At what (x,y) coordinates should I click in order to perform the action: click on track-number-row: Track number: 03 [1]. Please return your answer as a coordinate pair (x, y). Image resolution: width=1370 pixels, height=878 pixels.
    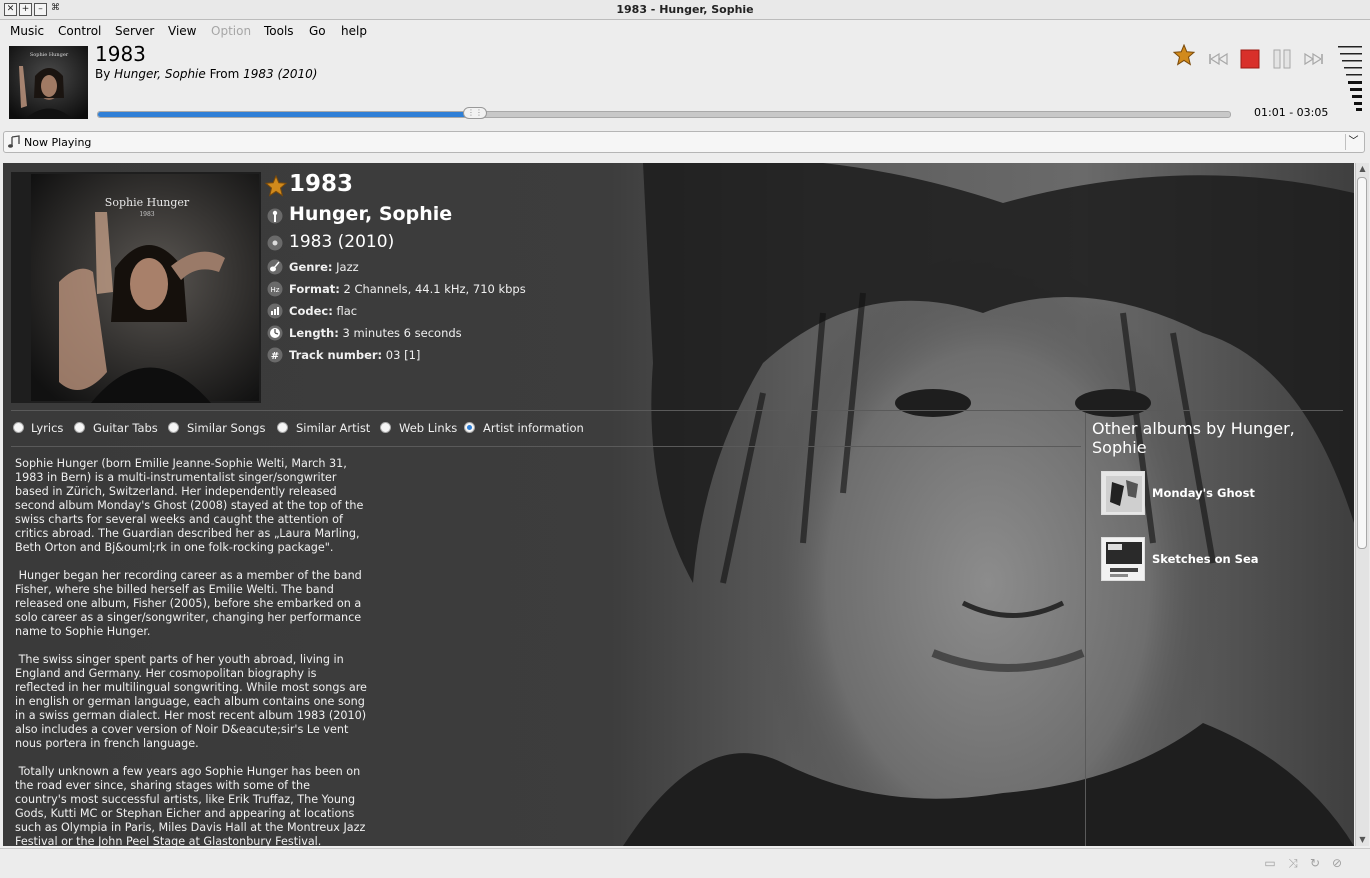
    Looking at the image, I should click on (354, 355).